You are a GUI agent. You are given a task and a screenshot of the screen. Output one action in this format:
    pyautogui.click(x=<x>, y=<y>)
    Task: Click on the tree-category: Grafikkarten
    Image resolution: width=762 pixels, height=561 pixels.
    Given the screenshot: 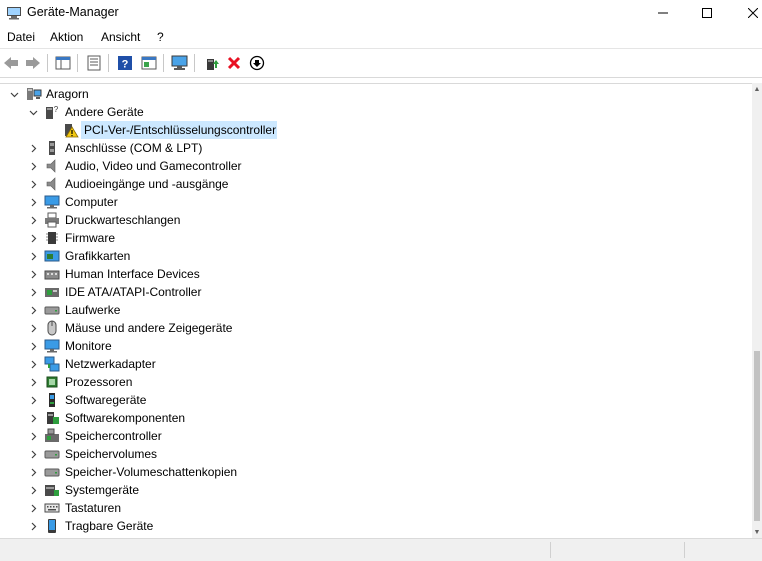 What is the action you would take?
    pyautogui.click(x=376, y=256)
    